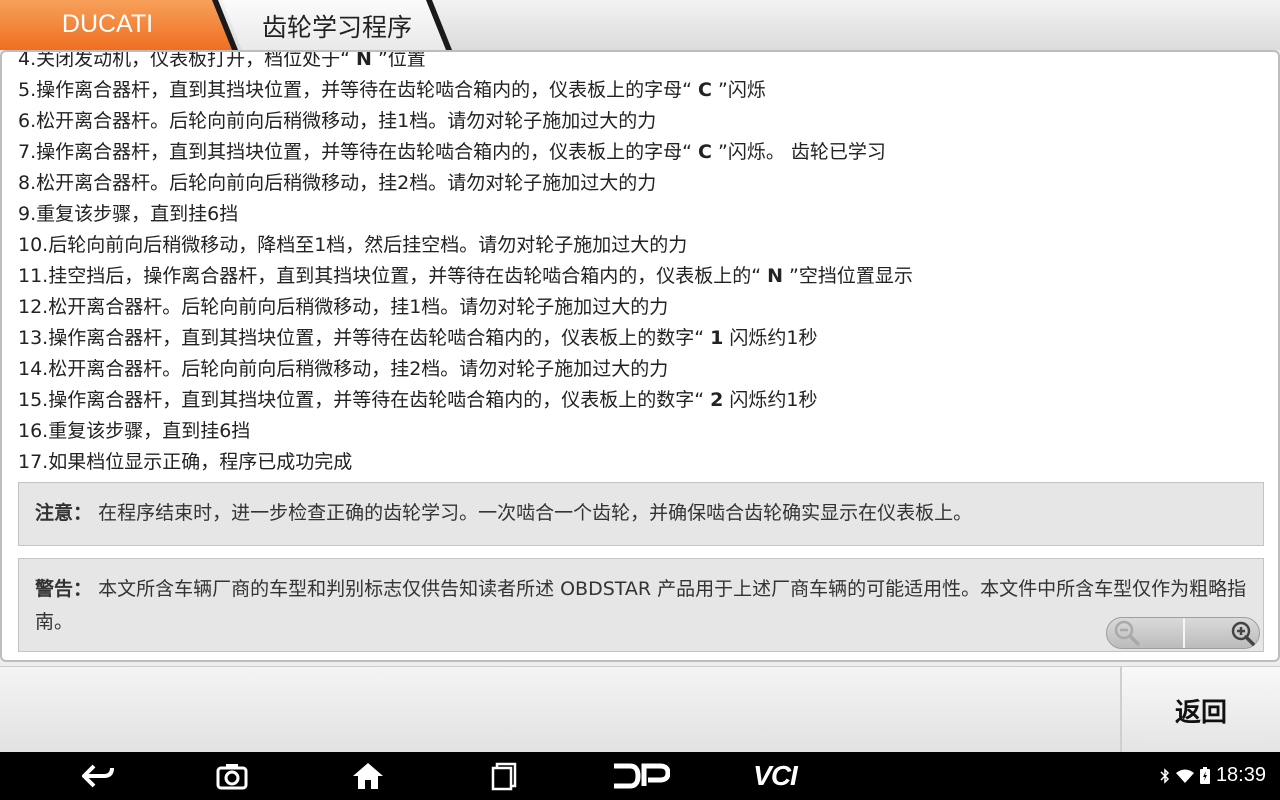  Describe the element at coordinates (640, 709) in the screenshot. I see `action-bar: 返回` at that location.